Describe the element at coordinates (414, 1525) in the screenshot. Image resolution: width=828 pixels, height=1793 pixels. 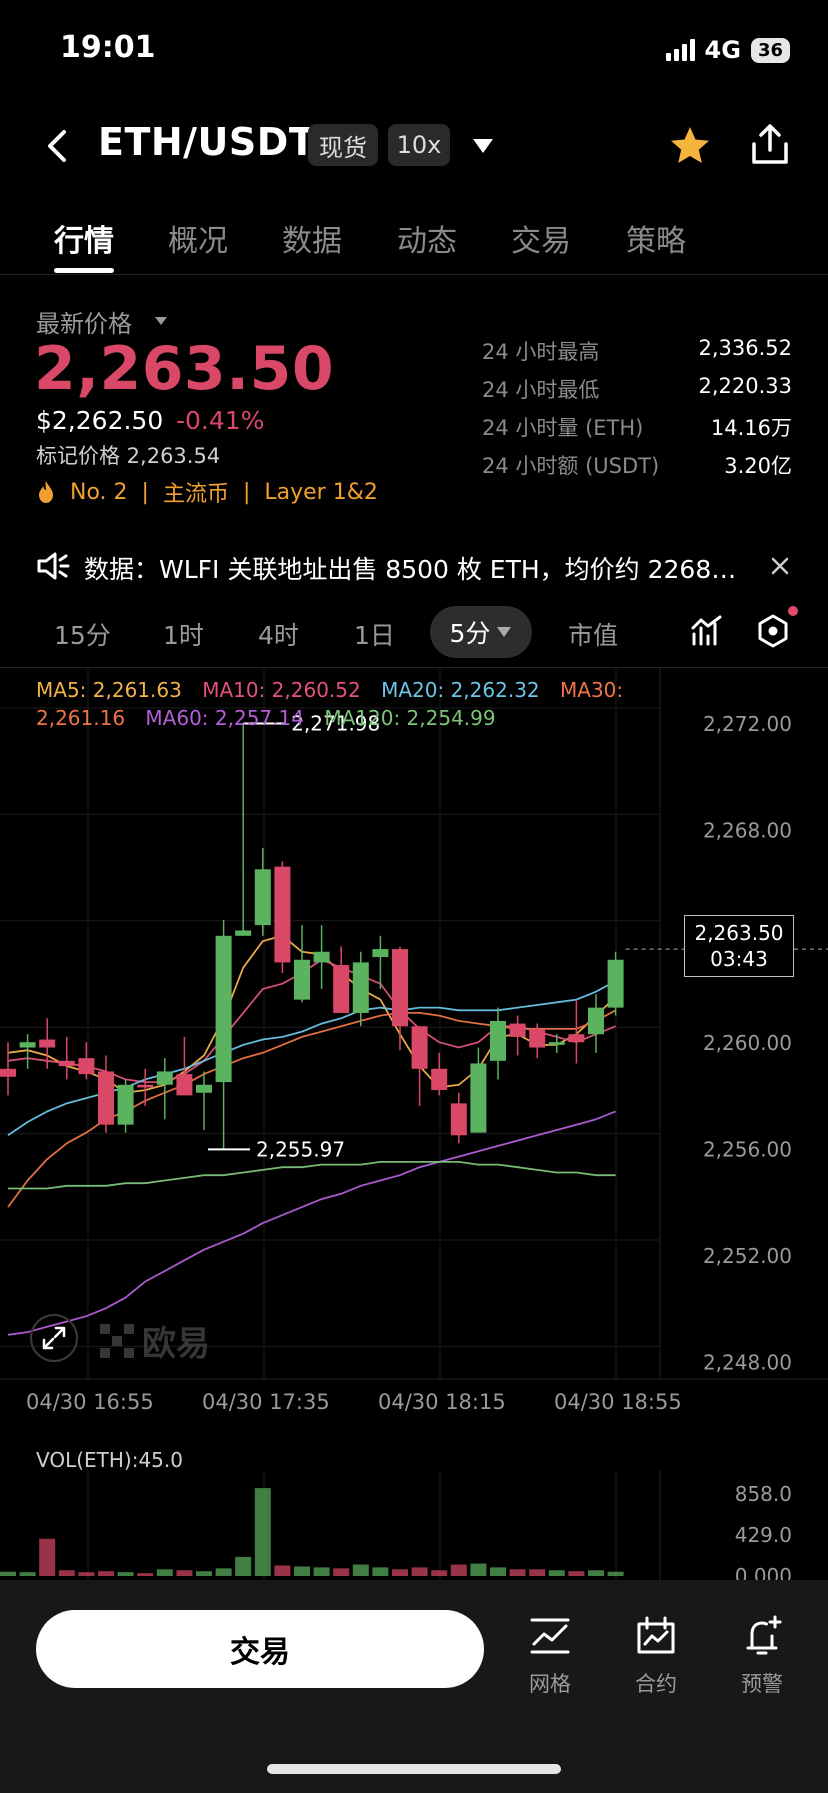
I see `volume-chart: 858.0 429.0 0.000` at that location.